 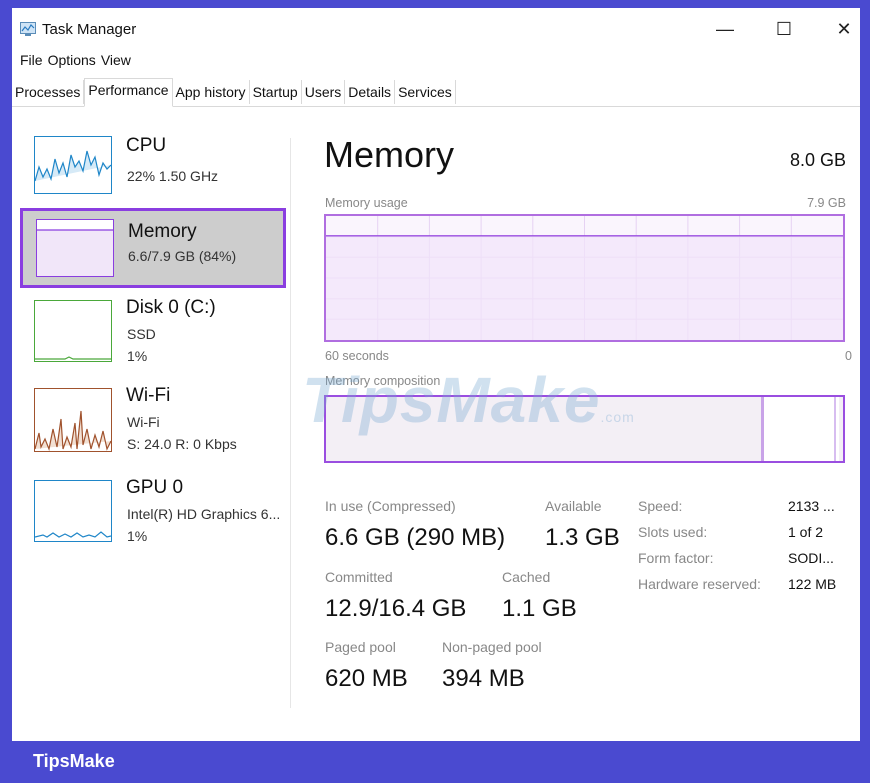 I want to click on window-title: Task Manager, so click(x=89, y=29).